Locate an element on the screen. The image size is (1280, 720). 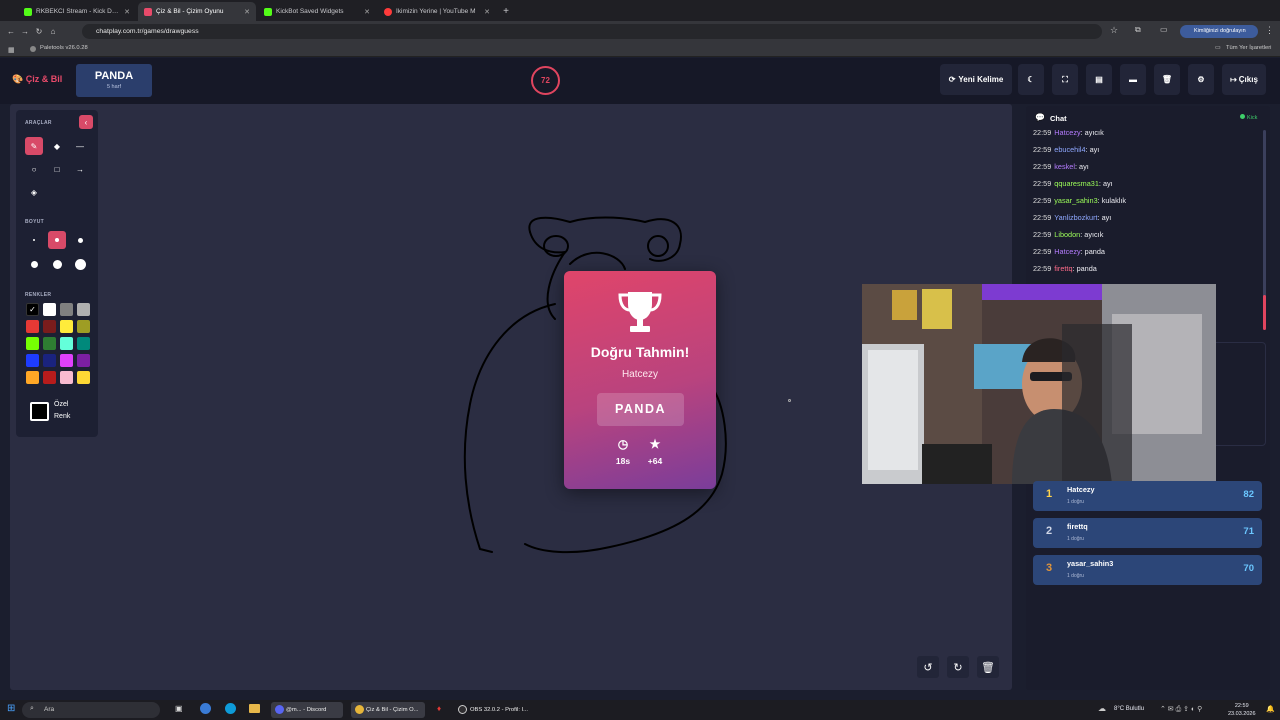
rectangle-tool: □ is located at coordinates (57, 169).